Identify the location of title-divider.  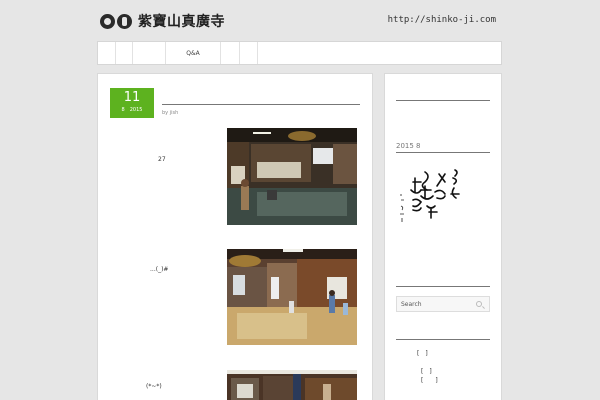
(261, 104).